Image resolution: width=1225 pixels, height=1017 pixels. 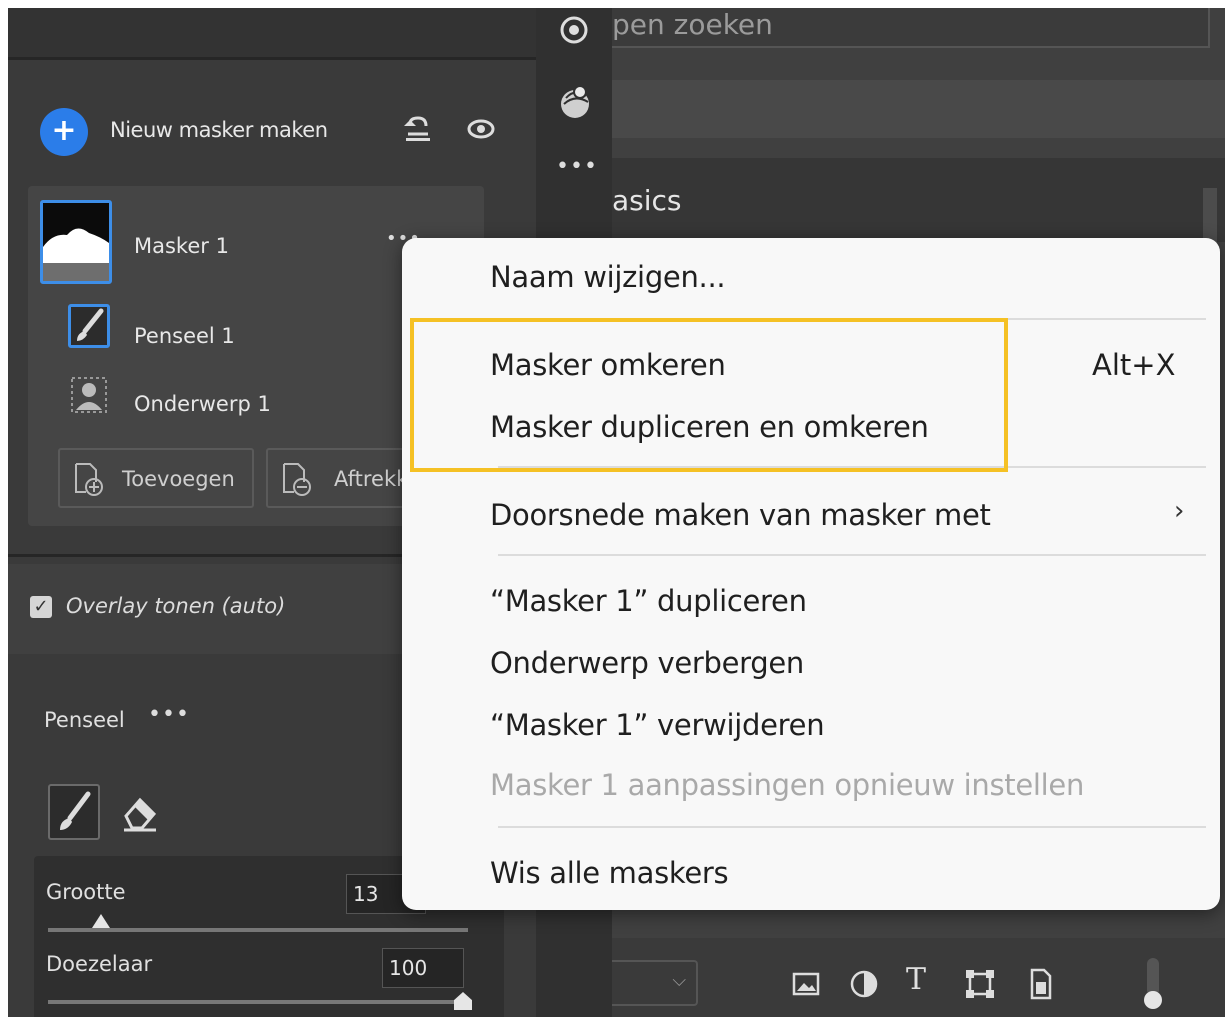 I want to click on add-button: Toevoegen, so click(x=156, y=478).